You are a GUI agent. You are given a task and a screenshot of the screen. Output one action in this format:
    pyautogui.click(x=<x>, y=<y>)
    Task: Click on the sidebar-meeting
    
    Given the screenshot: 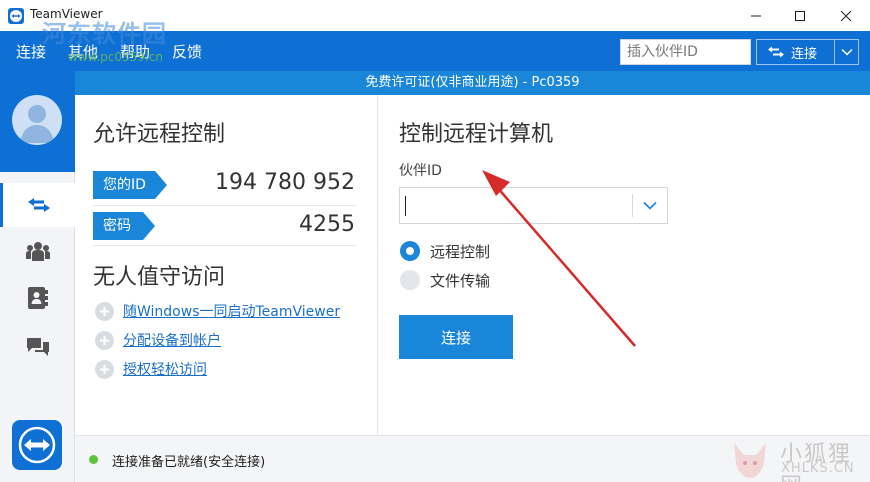 What is the action you would take?
    pyautogui.click(x=37, y=251)
    